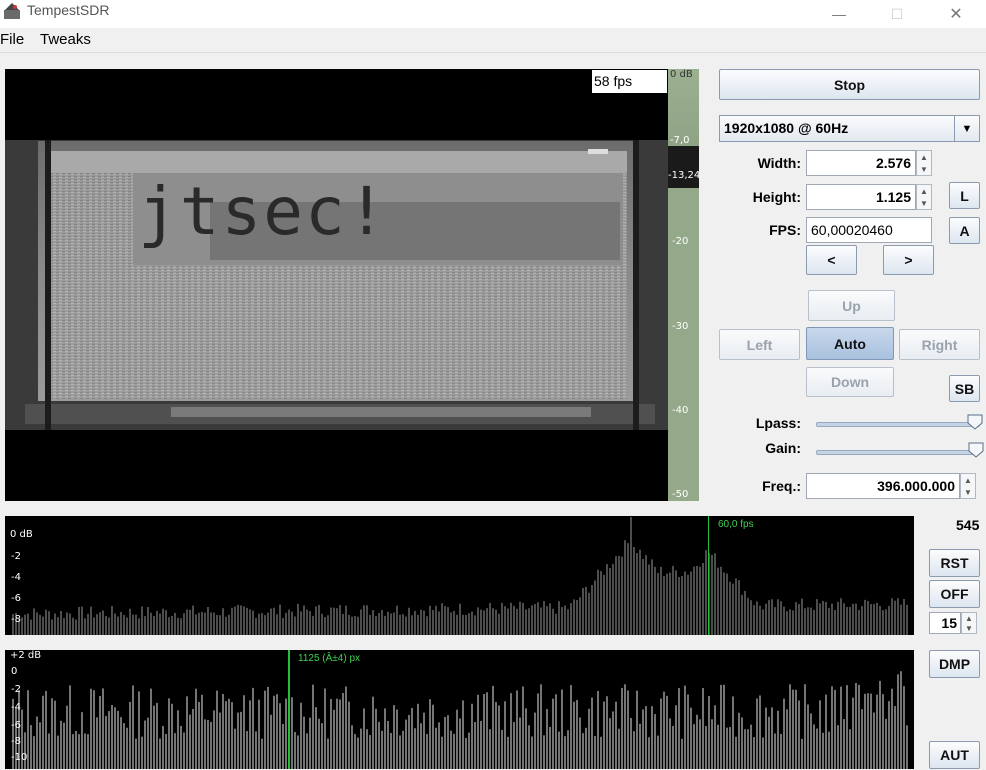  Describe the element at coordinates (924, 163) in the screenshot. I see `width-spinner: ▲ ▼` at that location.